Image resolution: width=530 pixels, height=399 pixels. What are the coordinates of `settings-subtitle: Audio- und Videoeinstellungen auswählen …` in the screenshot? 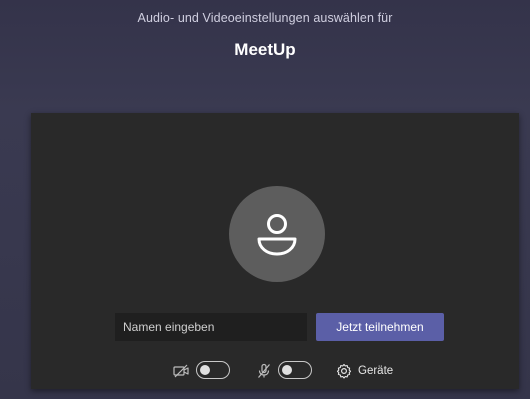 It's located at (265, 18).